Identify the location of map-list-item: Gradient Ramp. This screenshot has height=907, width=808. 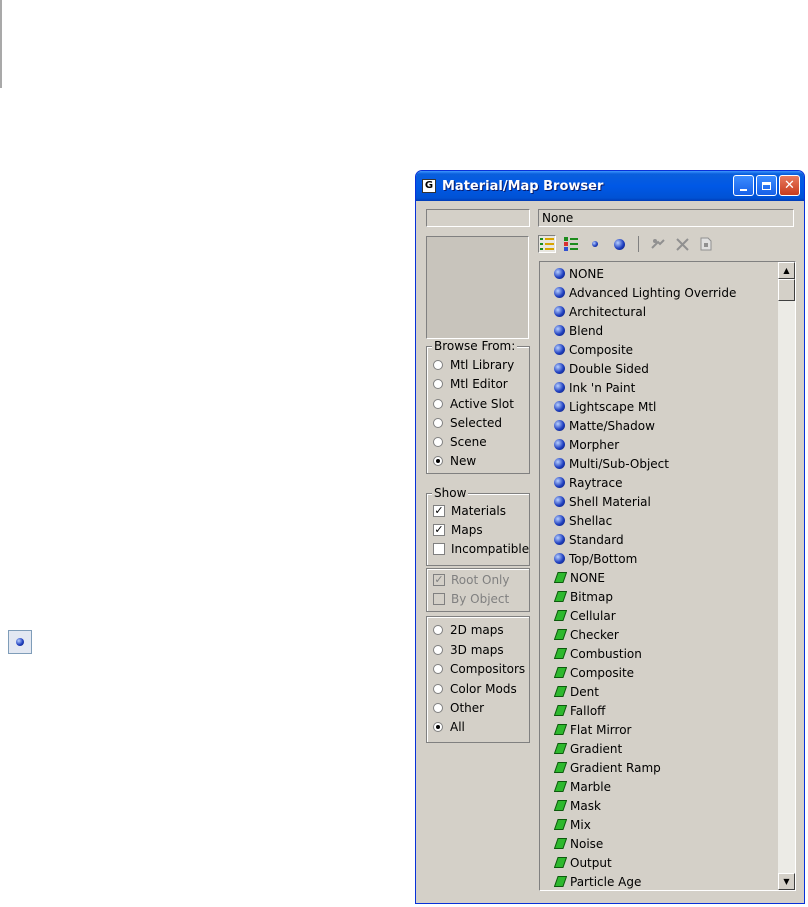
(607, 767).